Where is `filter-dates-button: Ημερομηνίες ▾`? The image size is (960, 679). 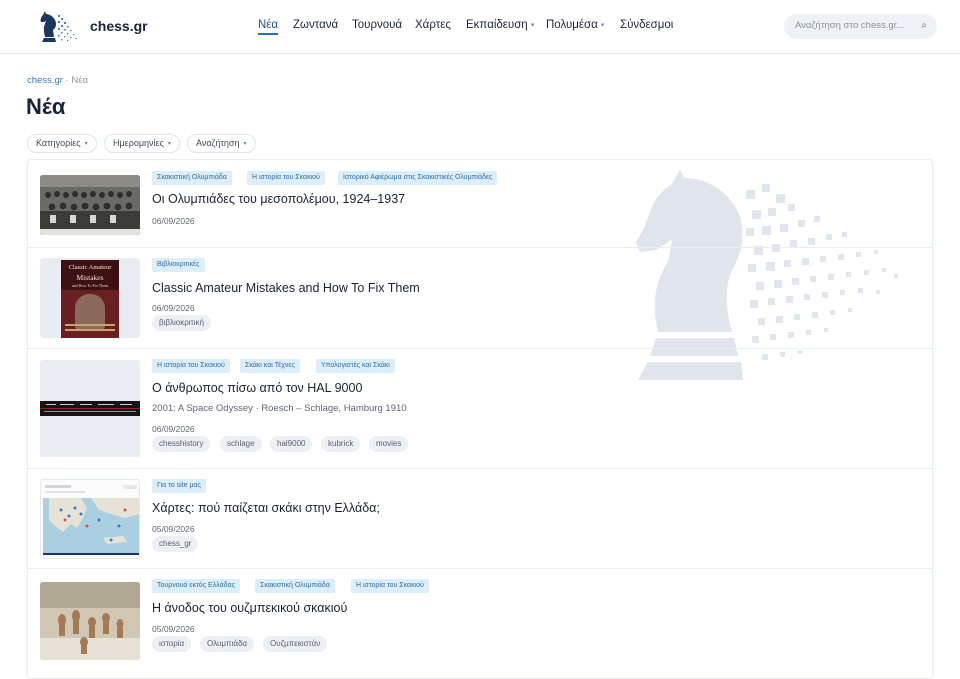 filter-dates-button: Ημερομηνίες ▾ is located at coordinates (142, 143).